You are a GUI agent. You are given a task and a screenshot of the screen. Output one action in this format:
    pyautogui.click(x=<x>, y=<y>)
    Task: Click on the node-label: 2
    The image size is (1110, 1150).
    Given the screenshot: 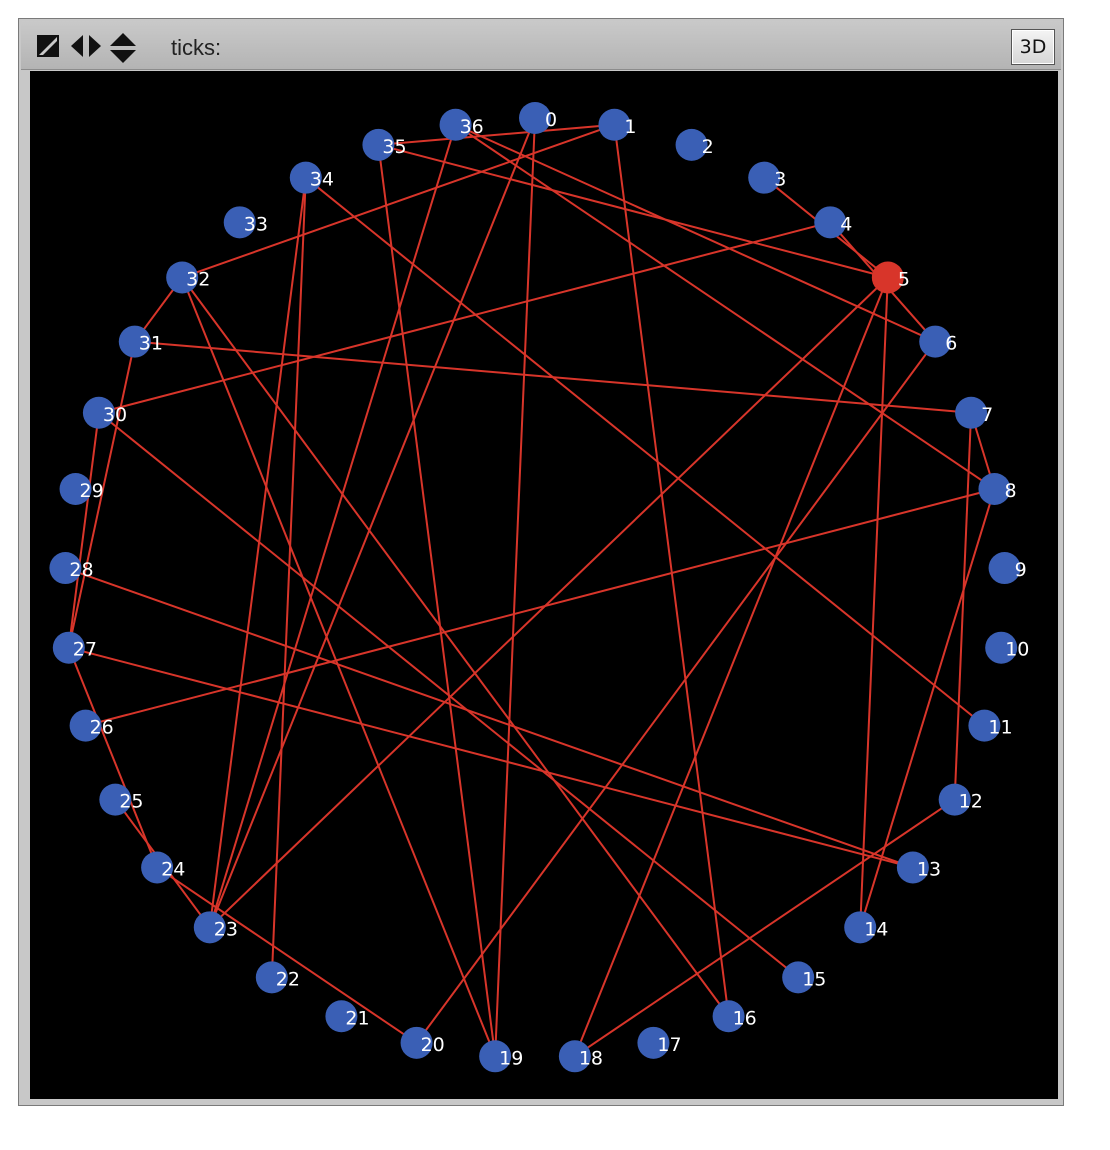 What is the action you would take?
    pyautogui.click(x=708, y=147)
    